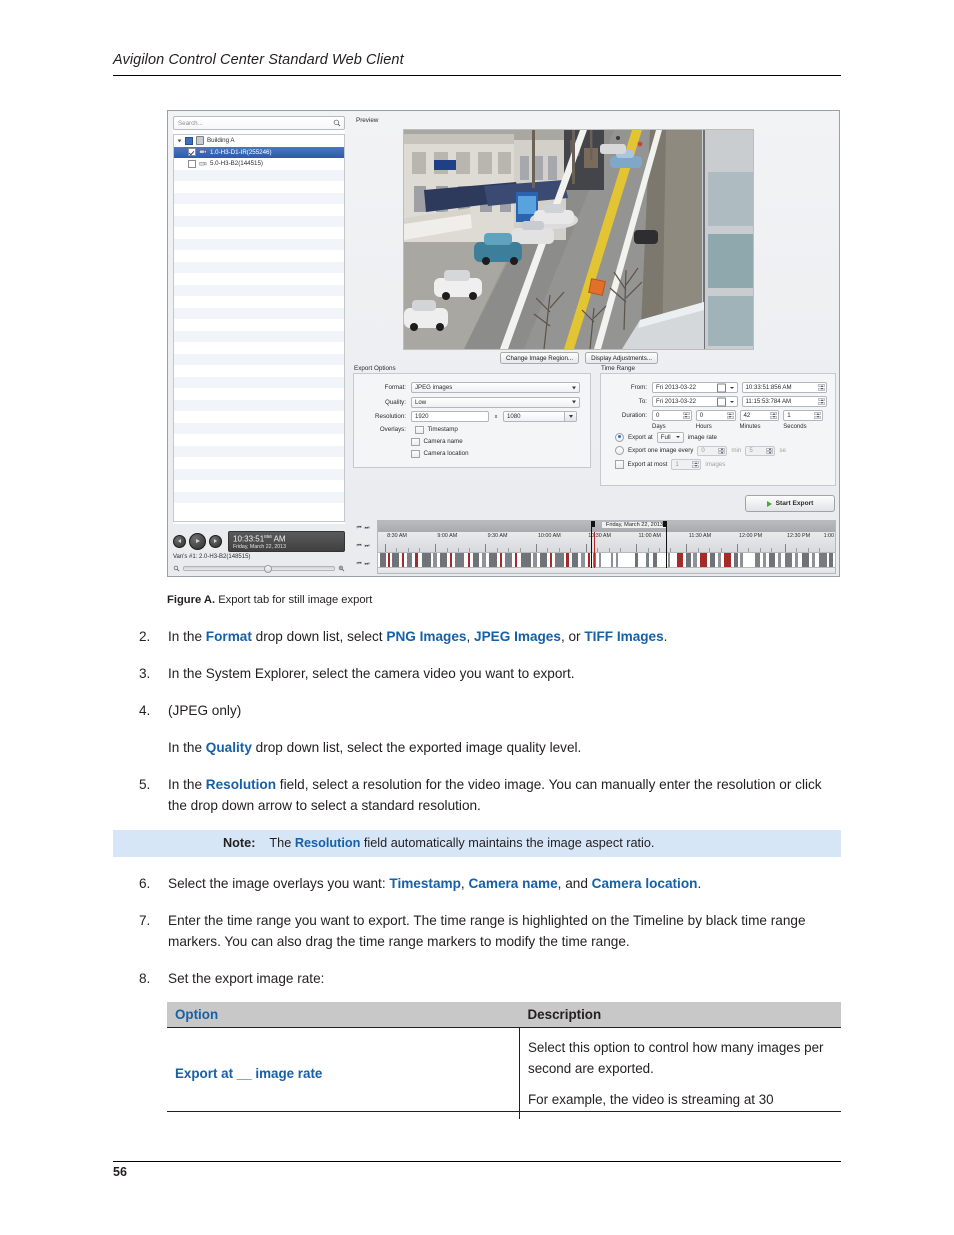  I want to click on timeline-zoom-slider, so click(259, 568).